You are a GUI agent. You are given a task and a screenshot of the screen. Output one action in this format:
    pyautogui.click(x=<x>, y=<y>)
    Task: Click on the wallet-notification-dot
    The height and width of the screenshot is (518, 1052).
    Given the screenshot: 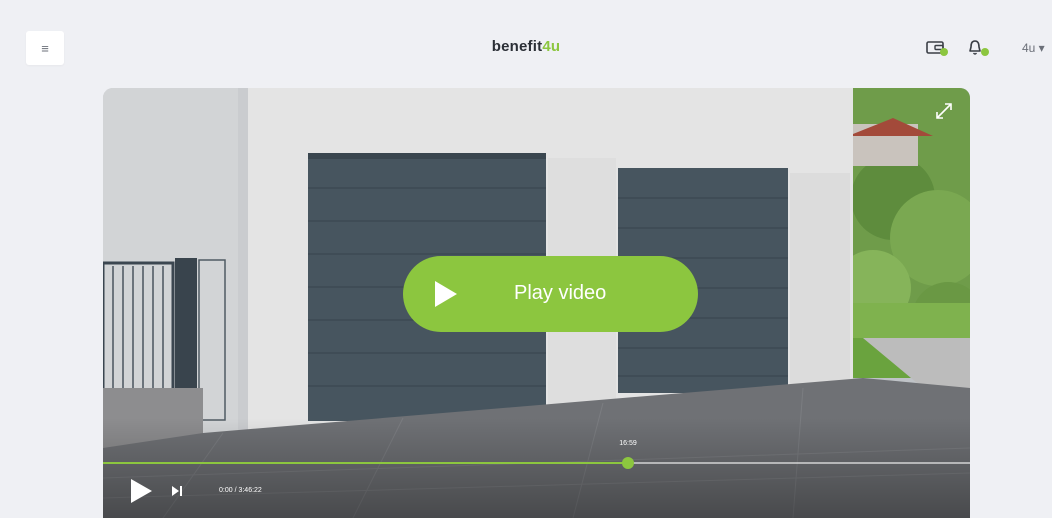 What is the action you would take?
    pyautogui.click(x=944, y=52)
    